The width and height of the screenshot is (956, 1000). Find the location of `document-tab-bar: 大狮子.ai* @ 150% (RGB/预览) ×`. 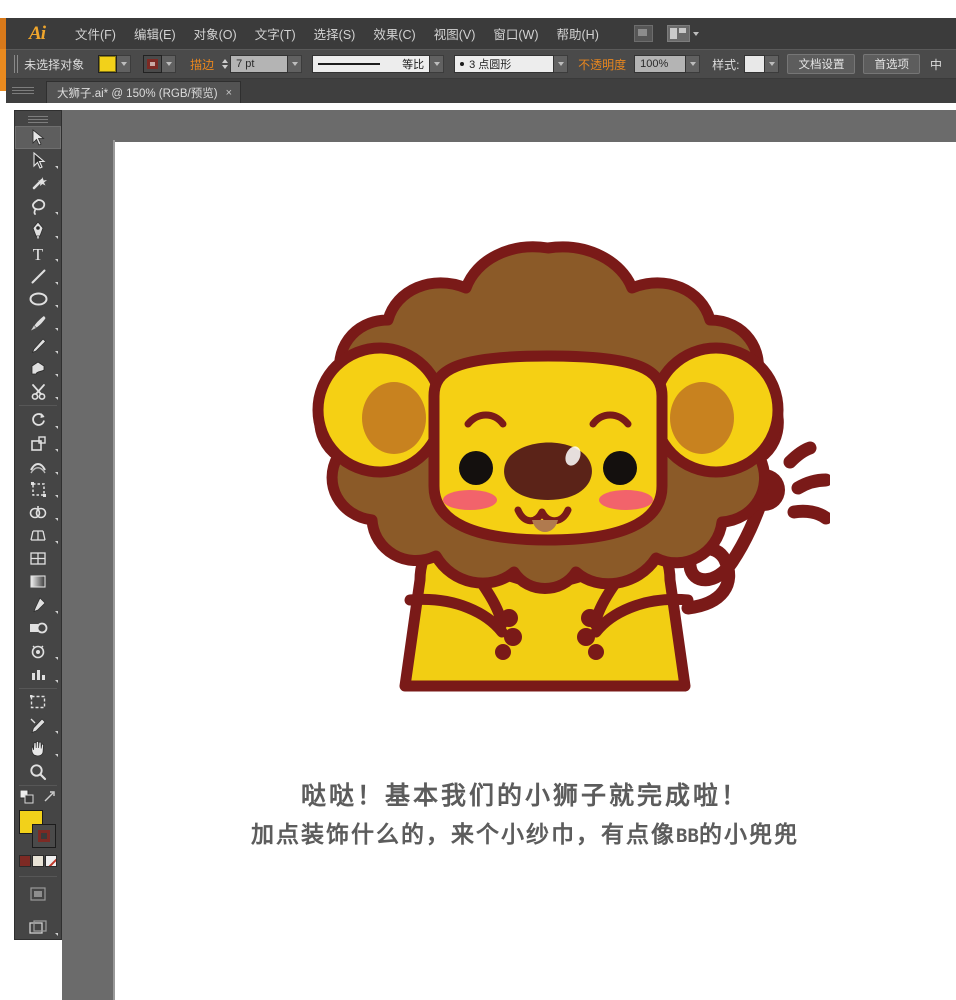

document-tab-bar: 大狮子.ai* @ 150% (RGB/预览) × is located at coordinates (481, 91).